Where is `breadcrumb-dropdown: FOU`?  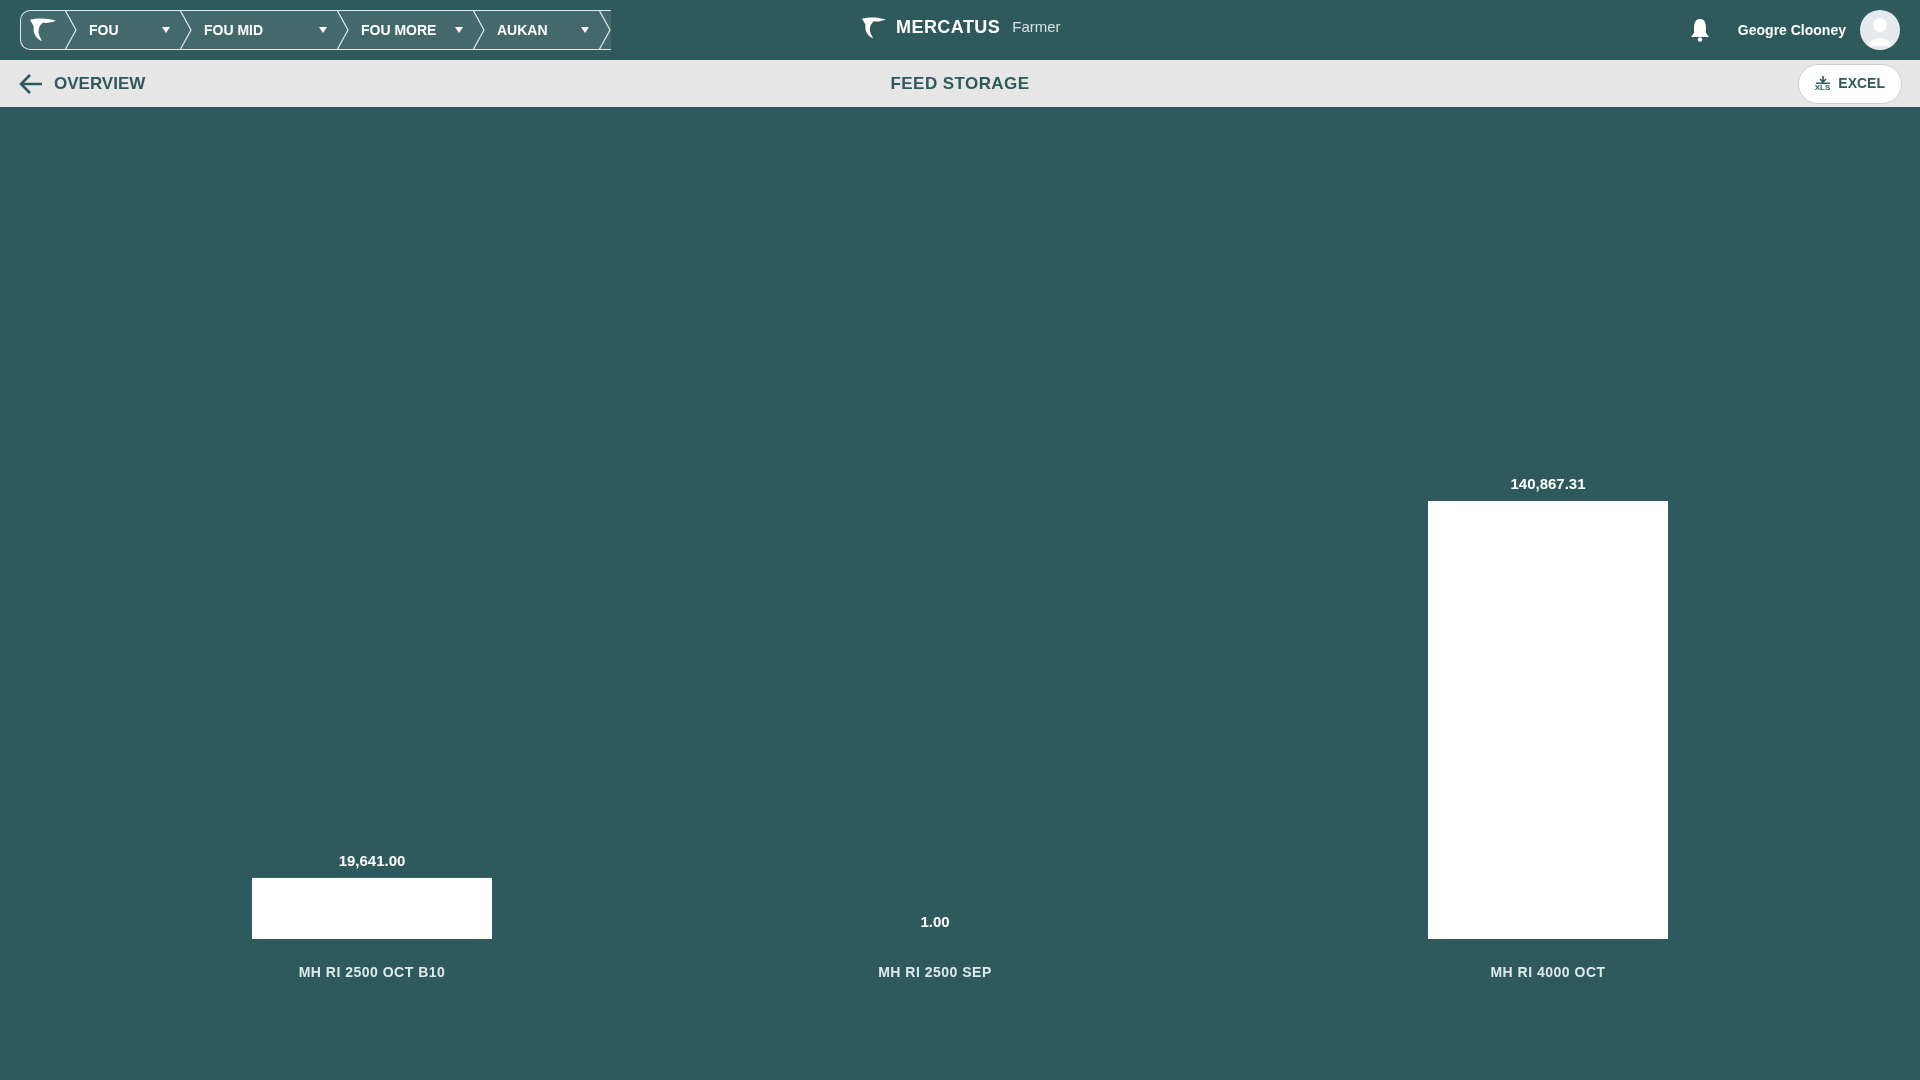 breadcrumb-dropdown: FOU is located at coordinates (128, 30).